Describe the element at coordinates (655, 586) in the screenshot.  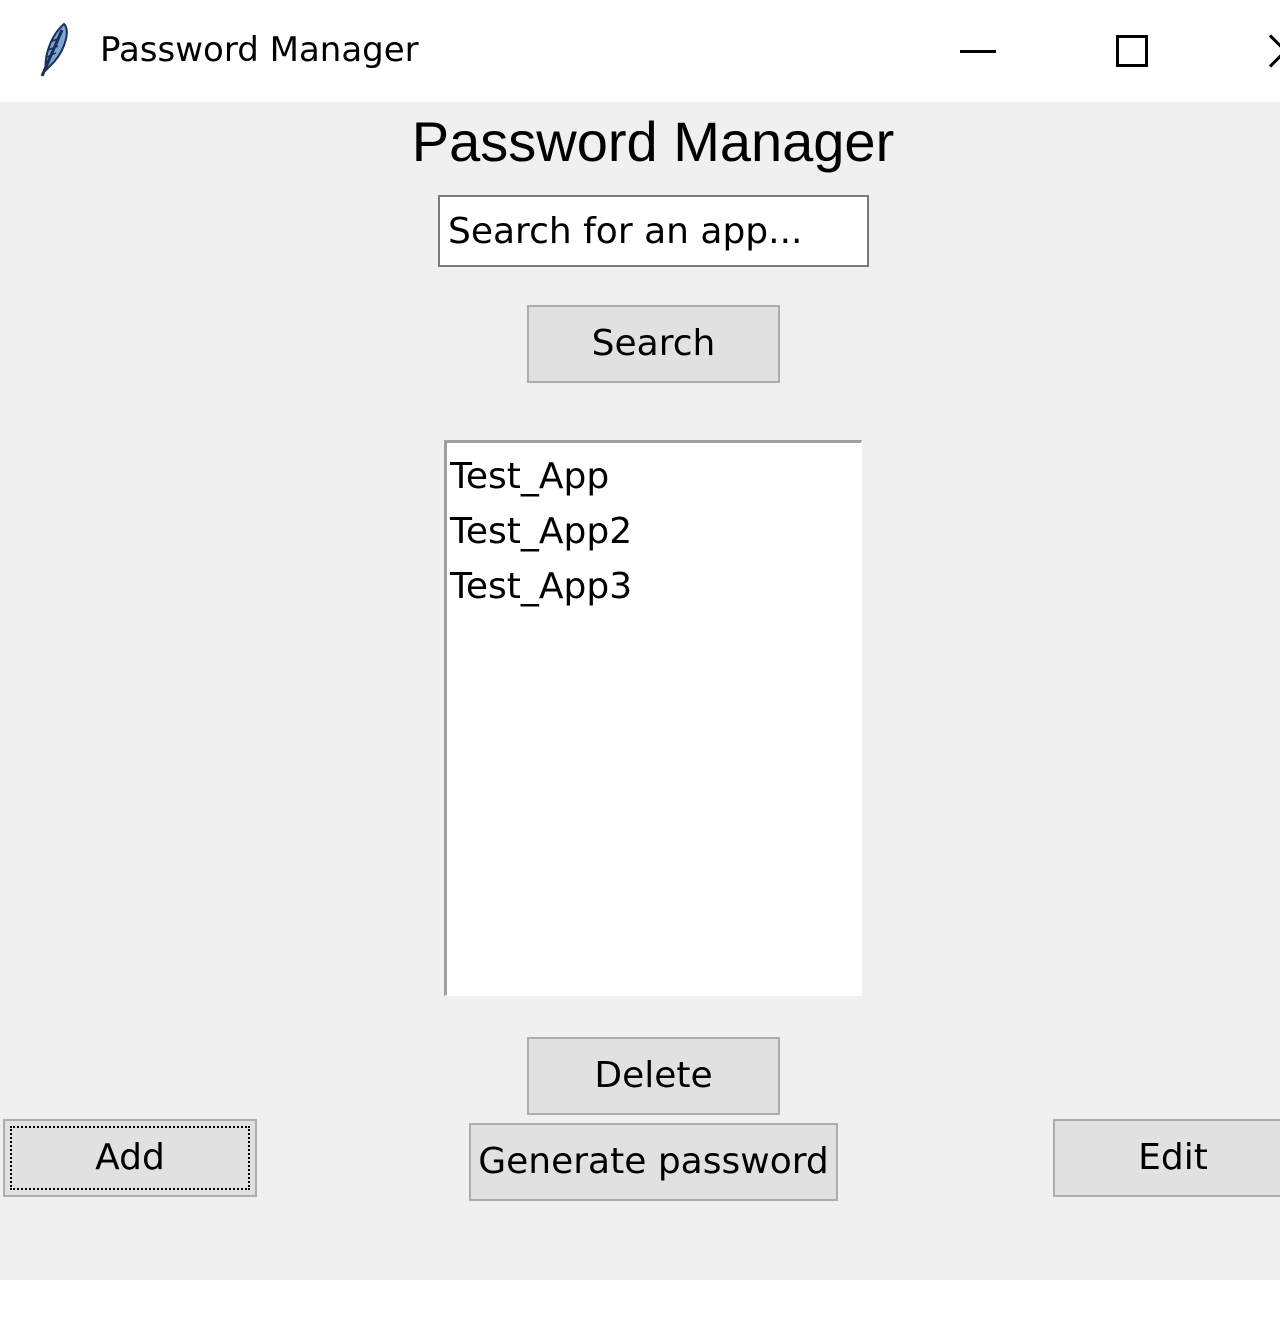
I see `list-item: Test_App3` at that location.